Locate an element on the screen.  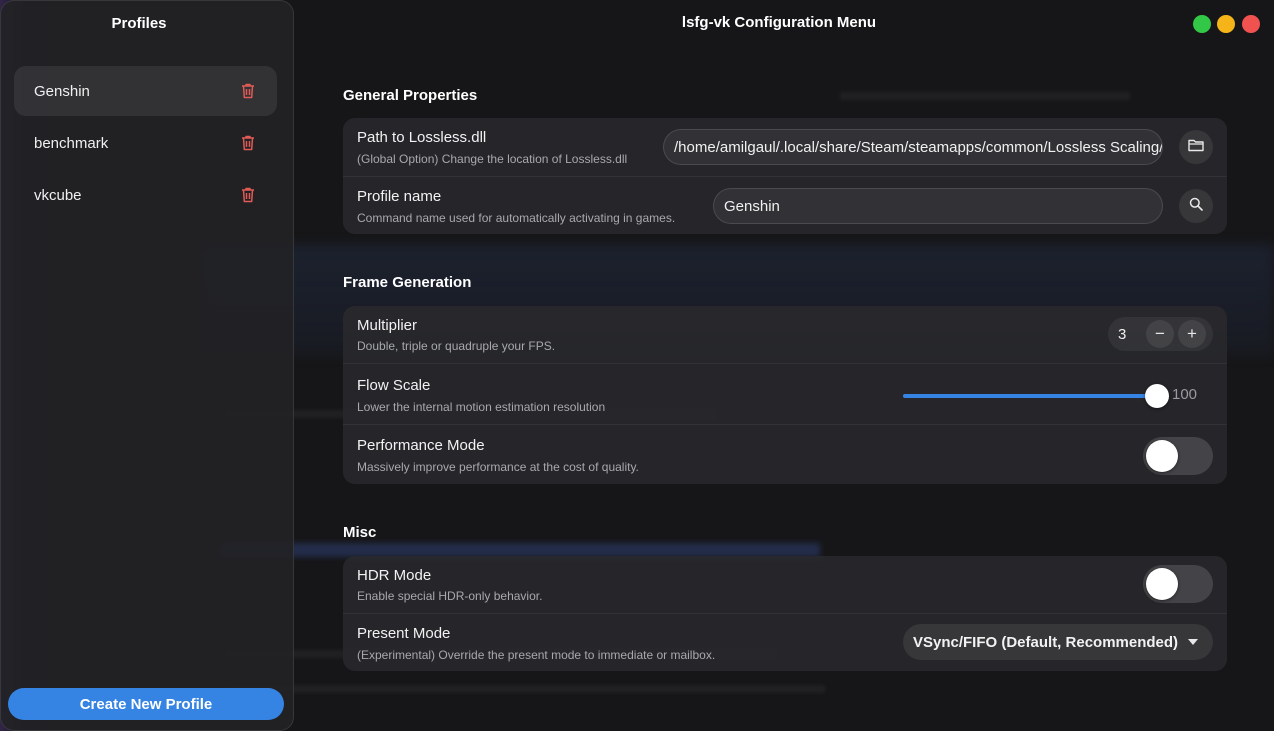
hdr-mode-switch is located at coordinates (1178, 584).